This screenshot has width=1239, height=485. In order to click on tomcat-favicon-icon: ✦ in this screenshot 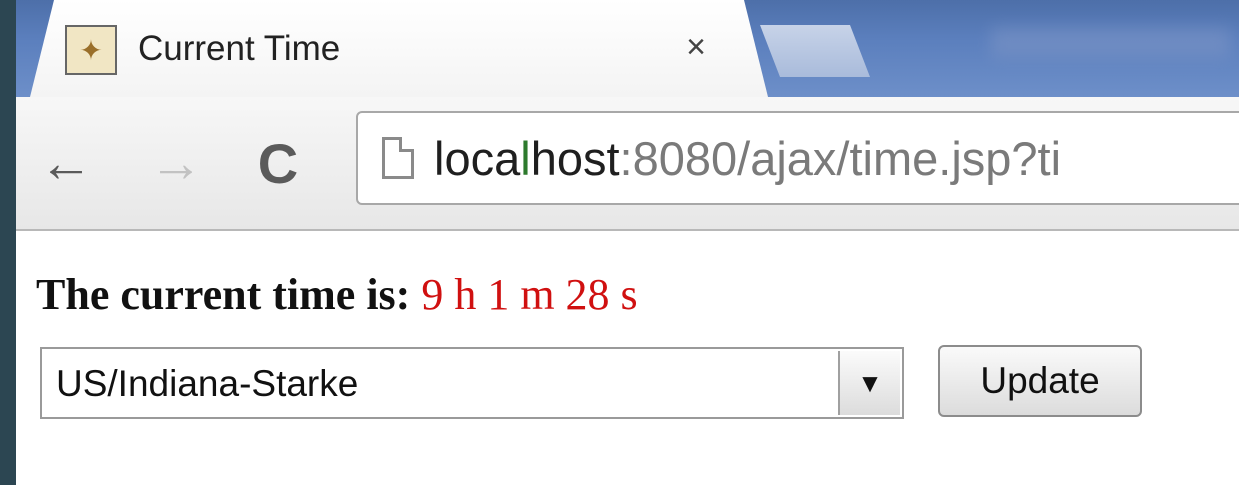, I will do `click(91, 50)`.